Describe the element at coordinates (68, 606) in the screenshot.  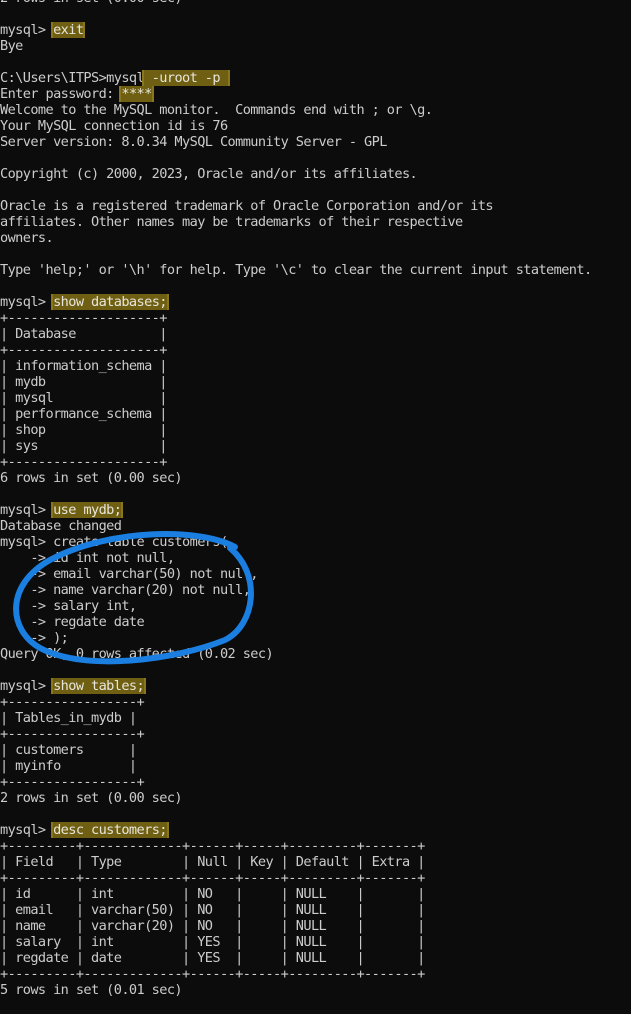
I see `line-text: -> salary int,` at that location.